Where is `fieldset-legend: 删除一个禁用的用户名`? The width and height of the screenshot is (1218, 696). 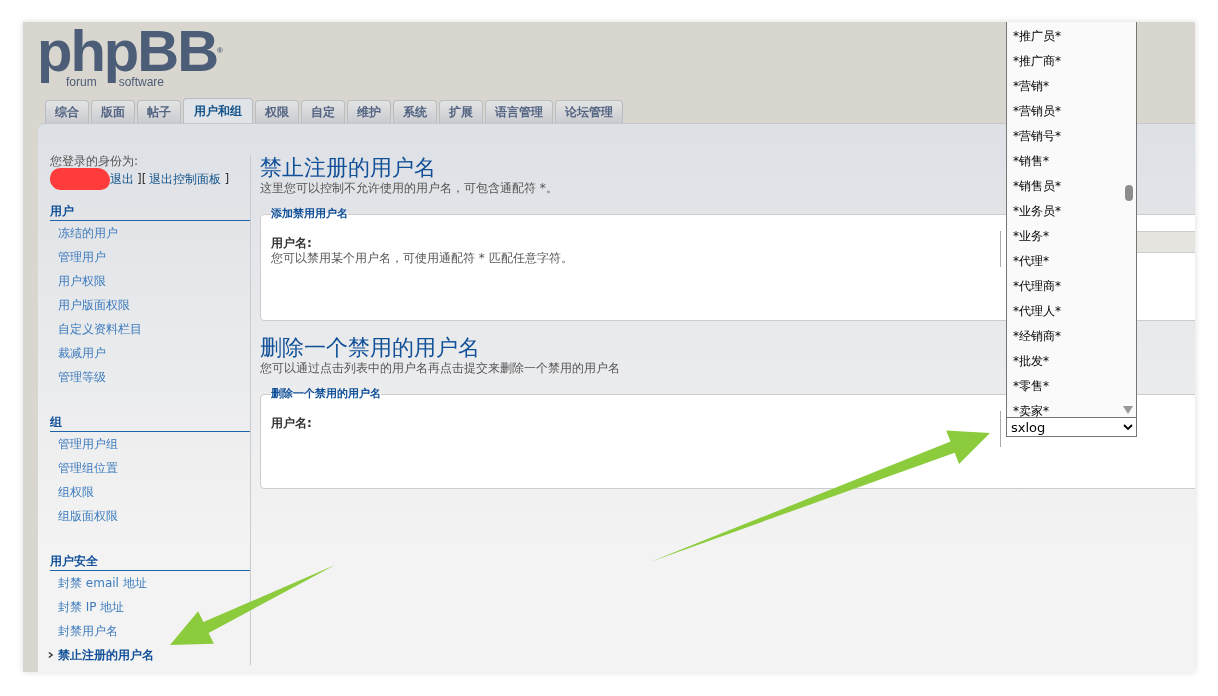 fieldset-legend: 删除一个禁用的用户名 is located at coordinates (326, 393).